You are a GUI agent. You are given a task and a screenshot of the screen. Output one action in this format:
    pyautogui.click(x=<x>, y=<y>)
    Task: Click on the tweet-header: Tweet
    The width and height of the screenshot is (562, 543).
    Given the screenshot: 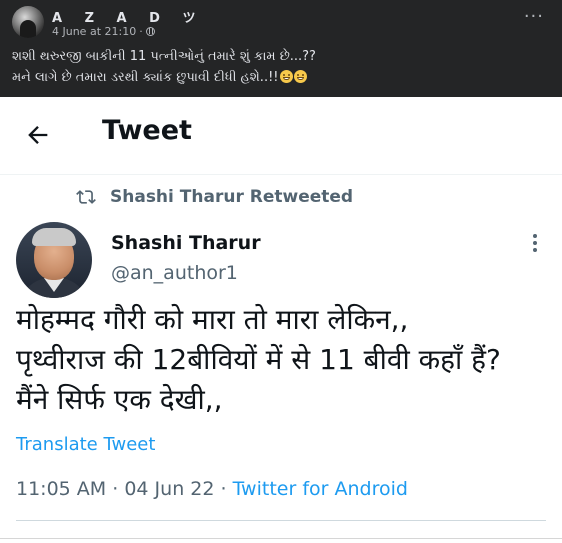 What is the action you would take?
    pyautogui.click(x=281, y=136)
    